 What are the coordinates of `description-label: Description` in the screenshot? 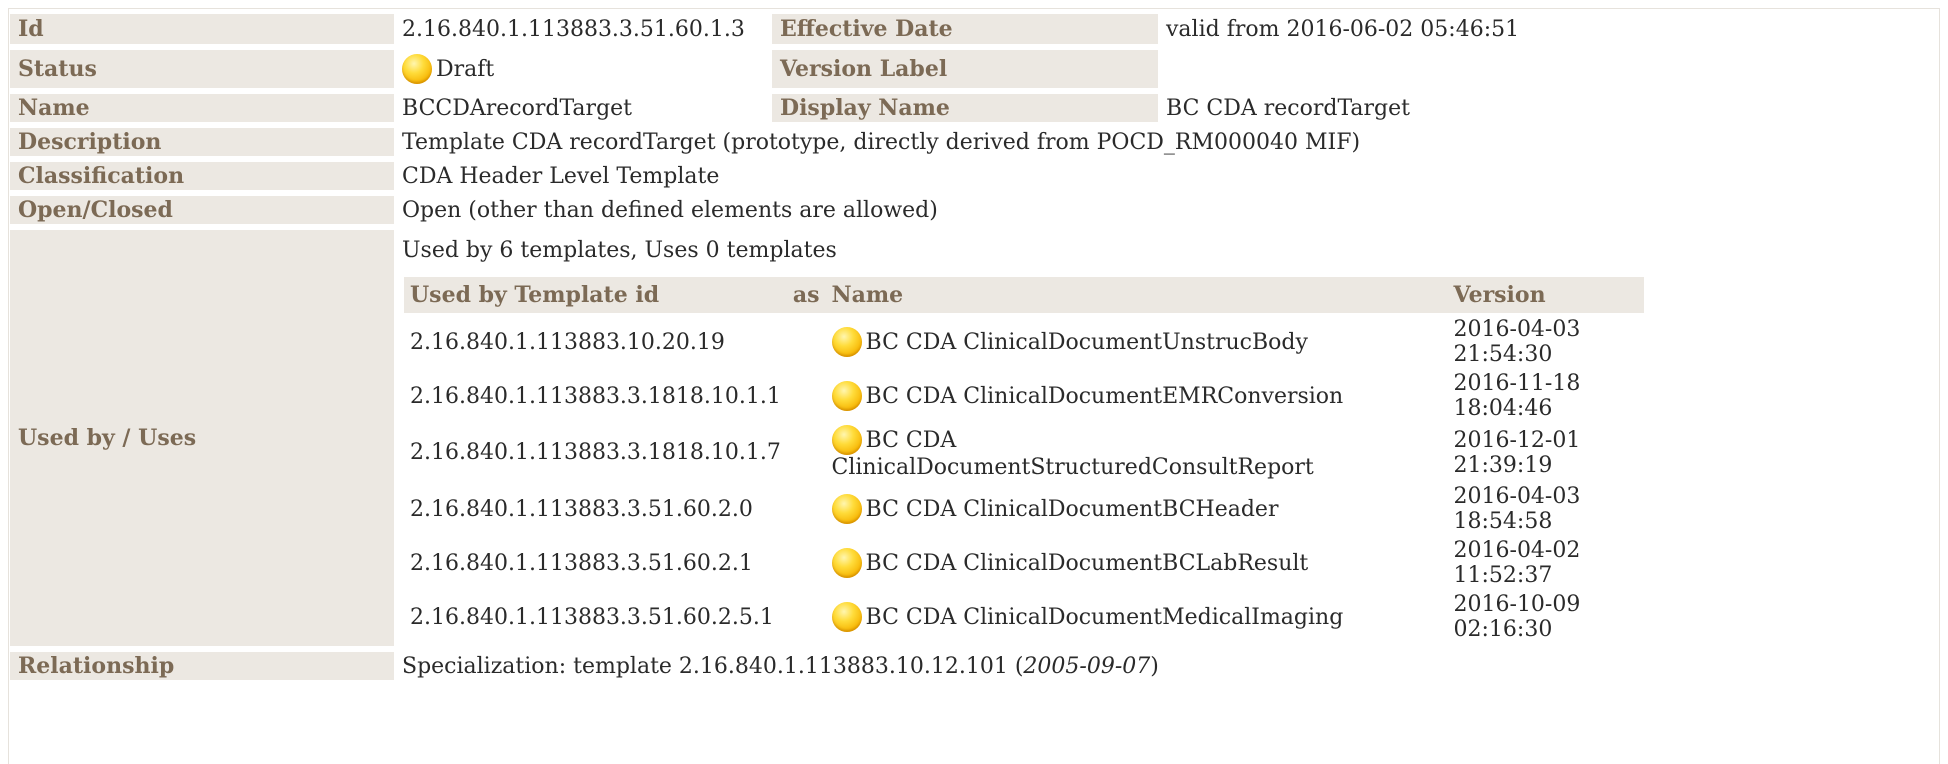 It's located at (202, 142).